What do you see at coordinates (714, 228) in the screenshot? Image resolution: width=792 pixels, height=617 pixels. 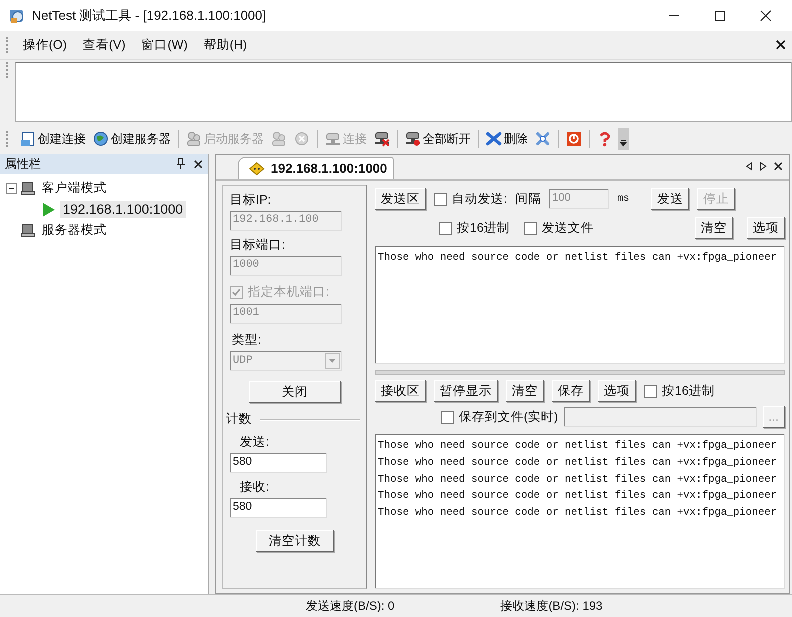 I see `clear-button: 清空` at bounding box center [714, 228].